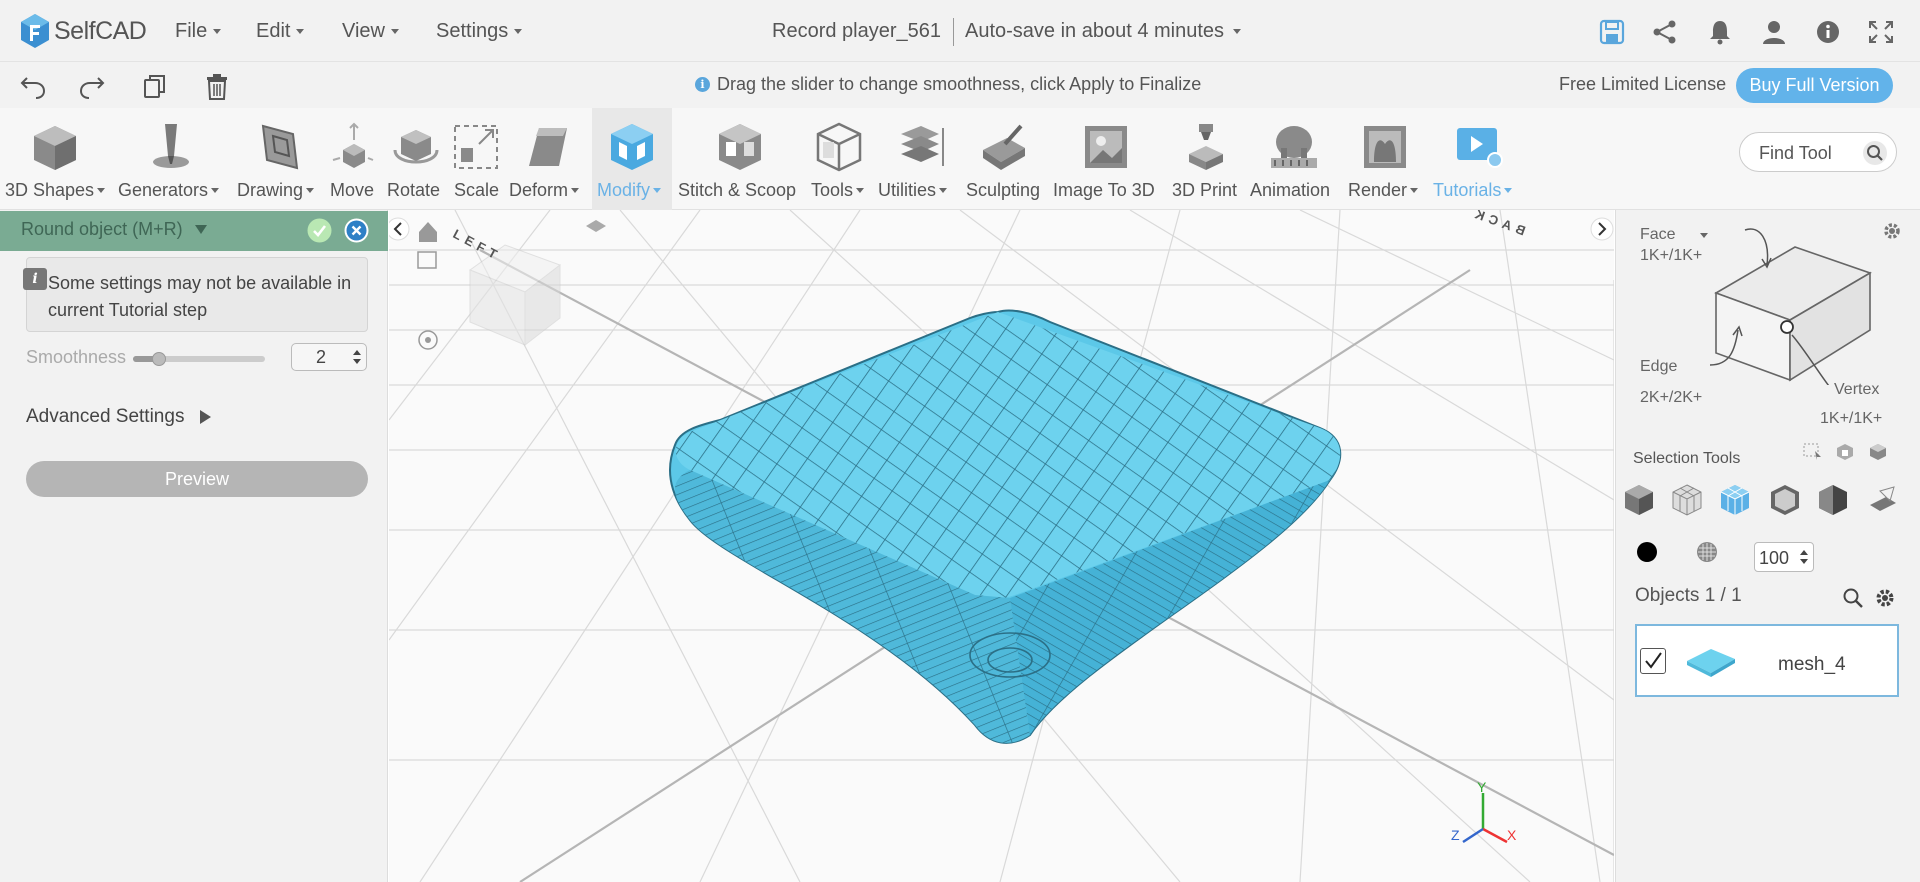  Describe the element at coordinates (399, 229) in the screenshot. I see `collapse-left-button` at that location.